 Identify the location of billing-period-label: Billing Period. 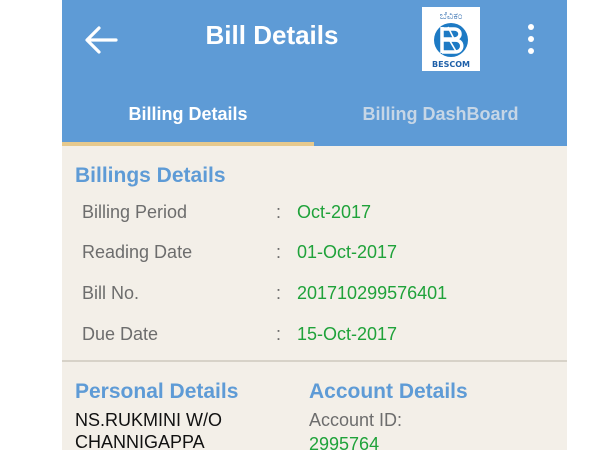
(135, 212).